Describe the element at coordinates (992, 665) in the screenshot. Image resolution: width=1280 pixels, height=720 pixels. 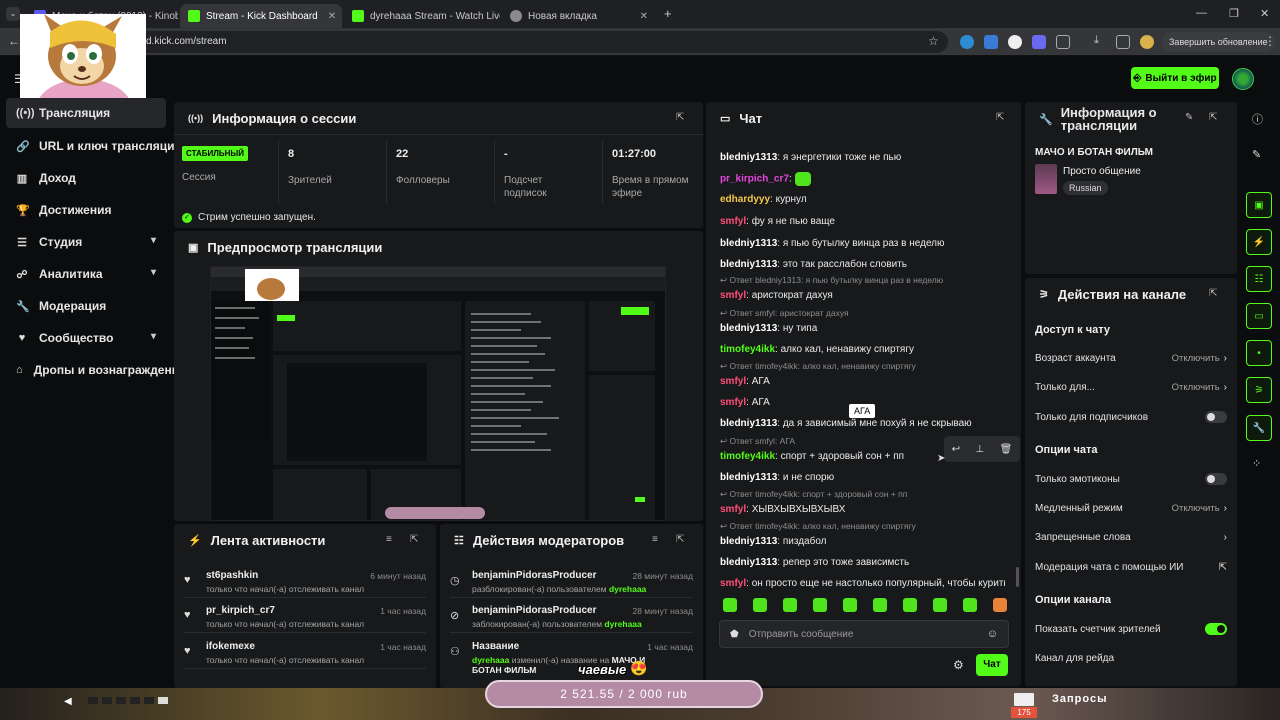
I see `send-chat-button: Чат` at that location.